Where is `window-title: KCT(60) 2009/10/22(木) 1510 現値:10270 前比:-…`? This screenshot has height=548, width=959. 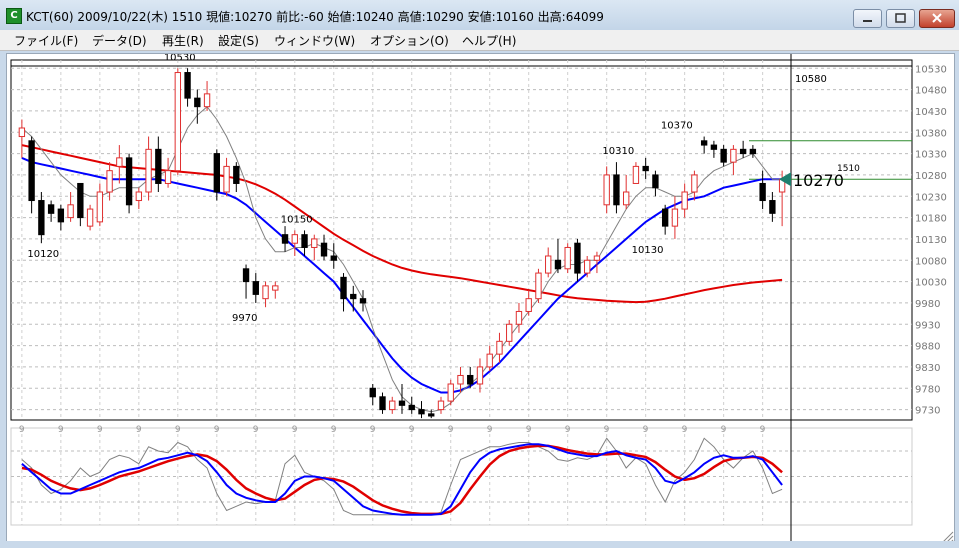 window-title: KCT(60) 2009/10/22(木) 1510 現値:10270 前比:-… is located at coordinates (315, 17).